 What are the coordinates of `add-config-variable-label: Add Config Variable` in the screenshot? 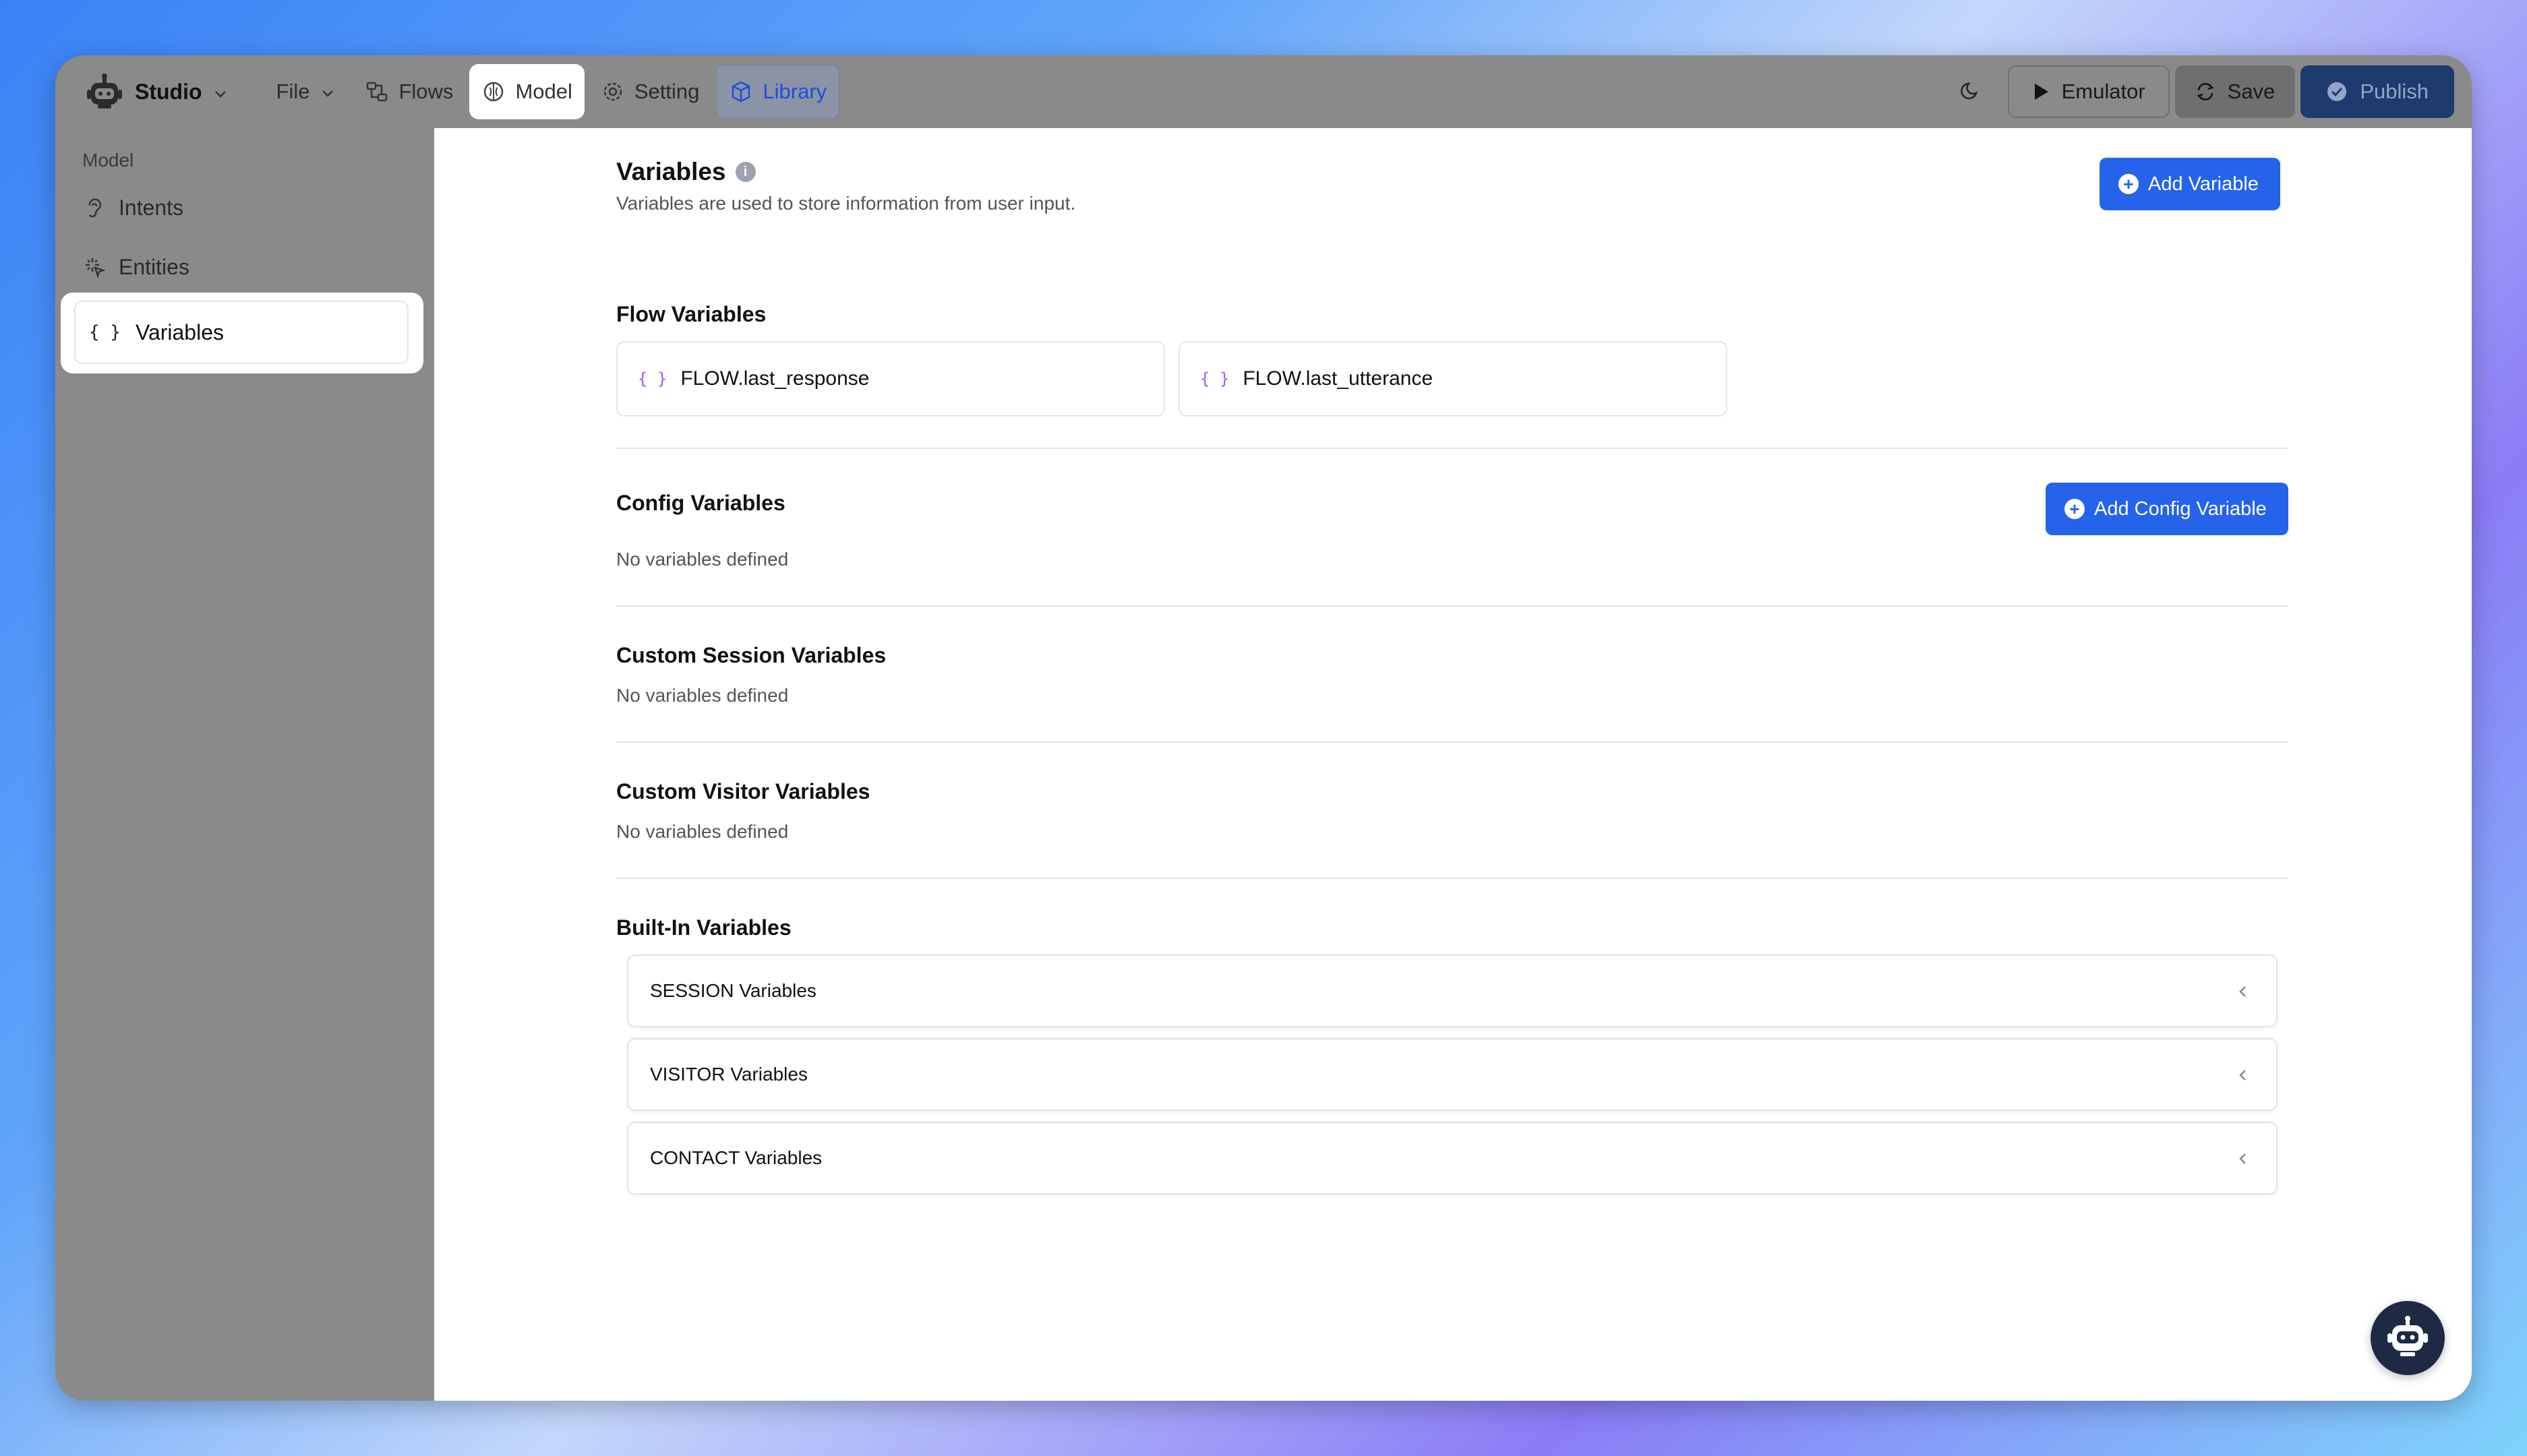 It's located at (2180, 508).